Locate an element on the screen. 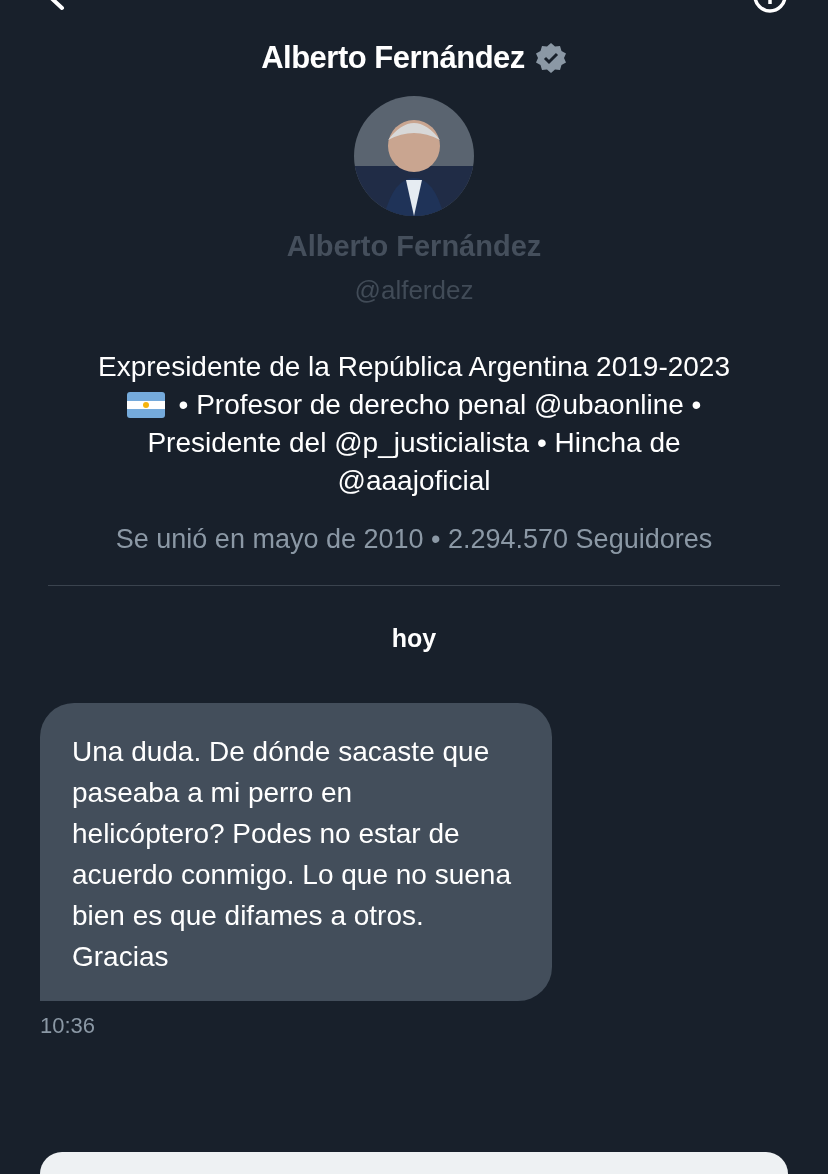  message-time: 10:36 is located at coordinates (68, 1025).